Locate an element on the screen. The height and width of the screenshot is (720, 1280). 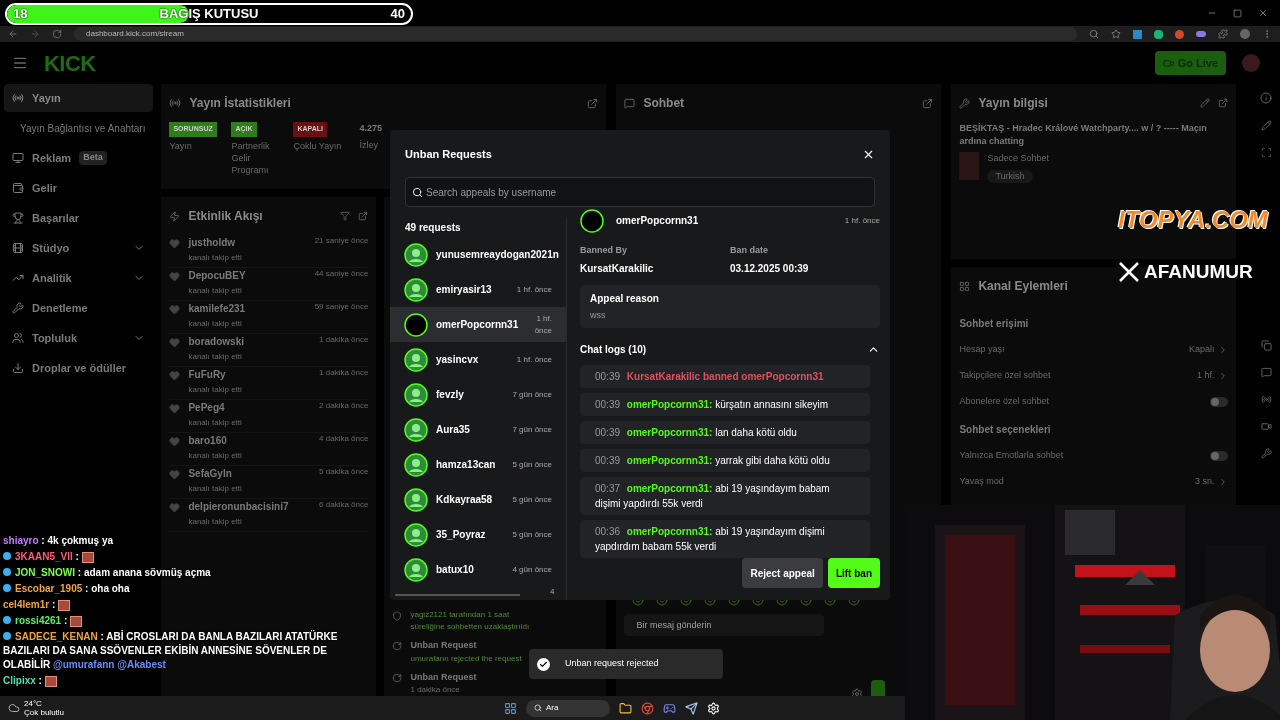
setting-label: Hesap yaşı is located at coordinates (982, 350).